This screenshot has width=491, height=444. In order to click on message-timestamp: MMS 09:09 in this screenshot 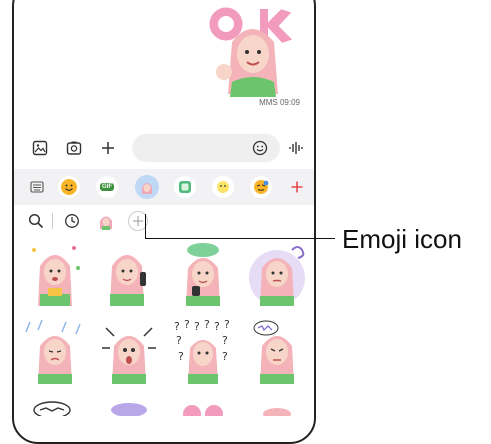, I will do `click(279, 102)`.